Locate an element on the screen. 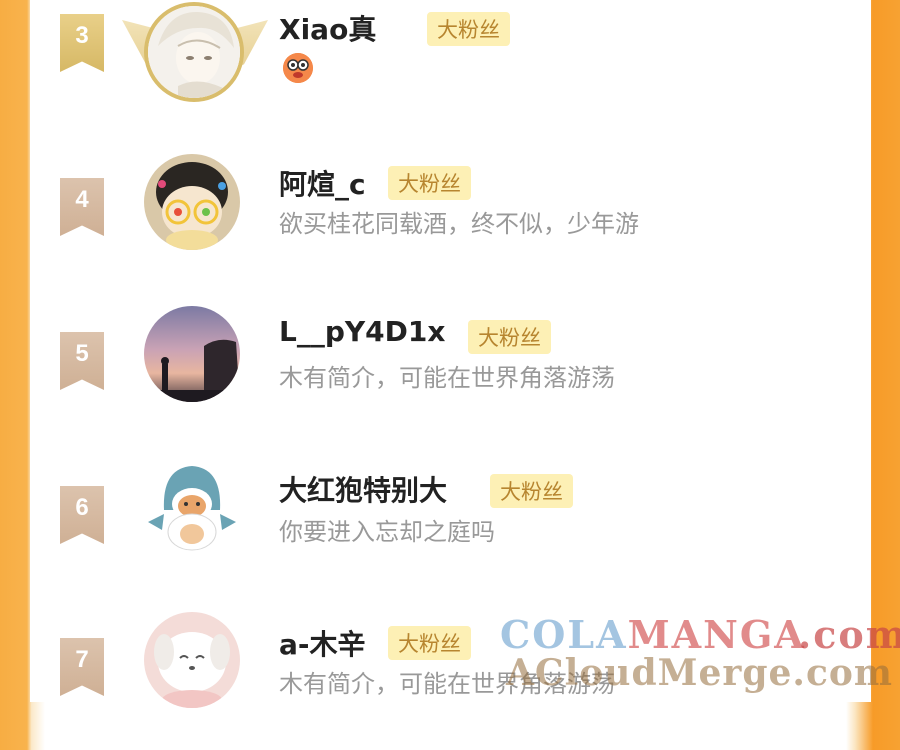 The width and height of the screenshot is (900, 750). site-watermark: COLAMANGA .com ACloudMerge.com is located at coordinates (700, 657).